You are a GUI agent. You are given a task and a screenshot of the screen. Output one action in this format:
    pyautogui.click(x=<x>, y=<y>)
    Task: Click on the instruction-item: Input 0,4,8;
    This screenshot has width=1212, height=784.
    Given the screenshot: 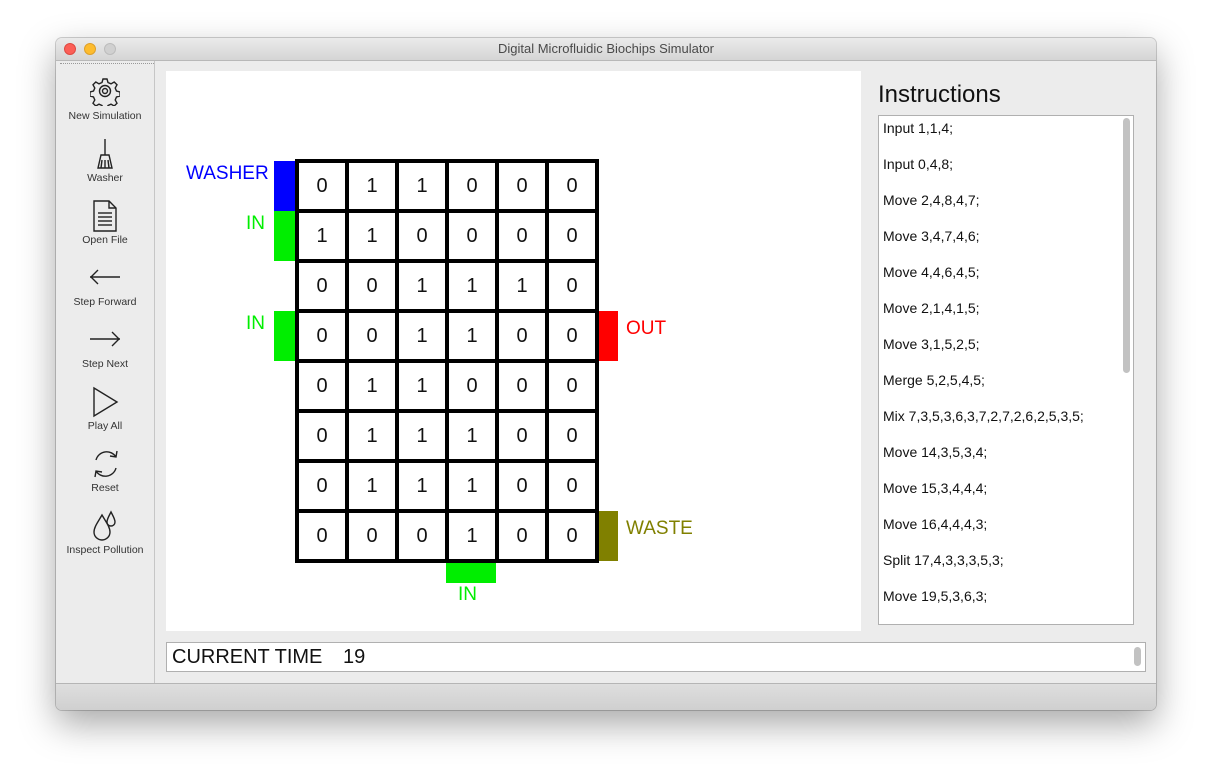 What is the action you would take?
    pyautogui.click(x=1006, y=170)
    